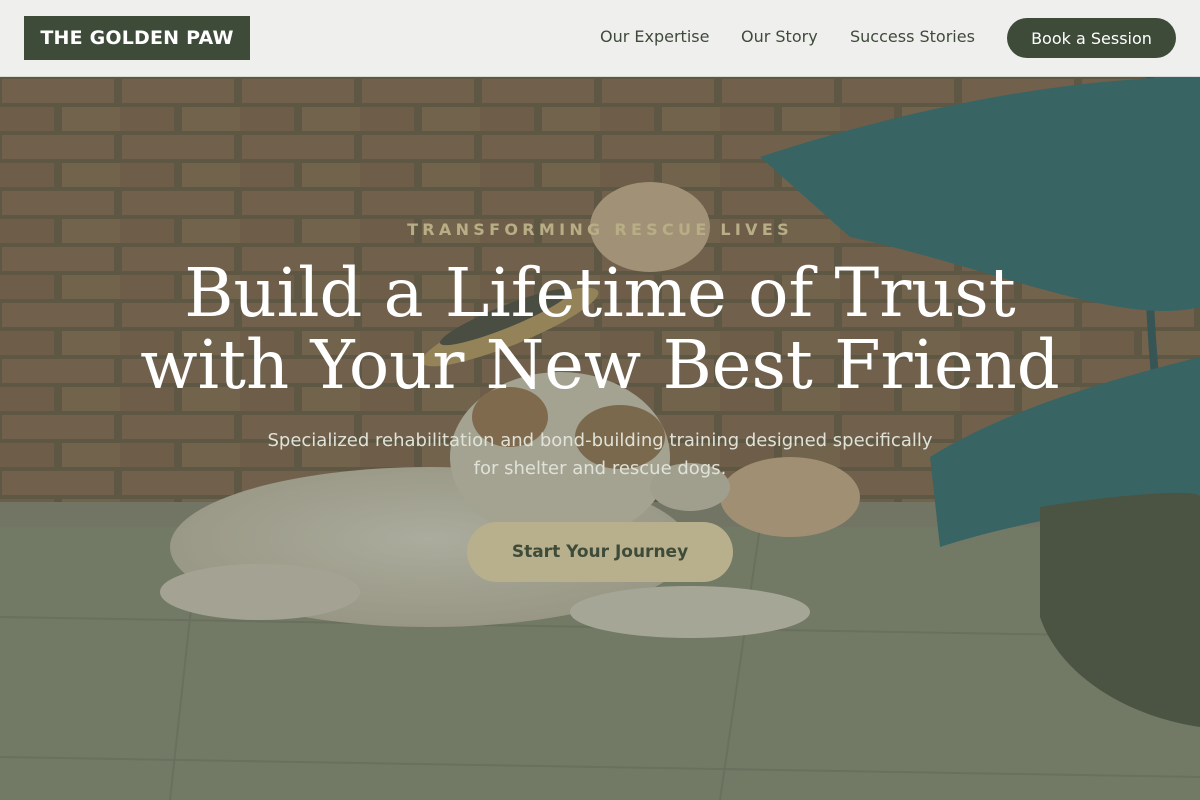 Image resolution: width=1200 pixels, height=800 pixels. What do you see at coordinates (600, 552) in the screenshot?
I see `start-journey-button: Start Your Journey` at bounding box center [600, 552].